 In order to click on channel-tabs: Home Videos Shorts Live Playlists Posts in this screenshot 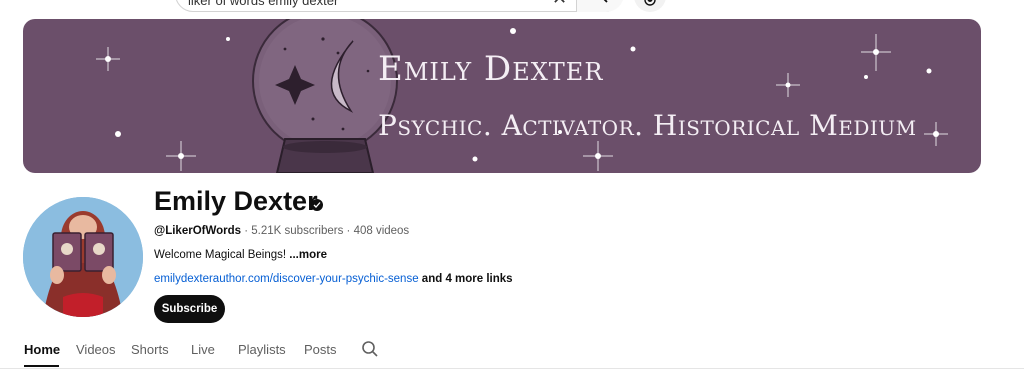, I will do `click(512, 350)`.